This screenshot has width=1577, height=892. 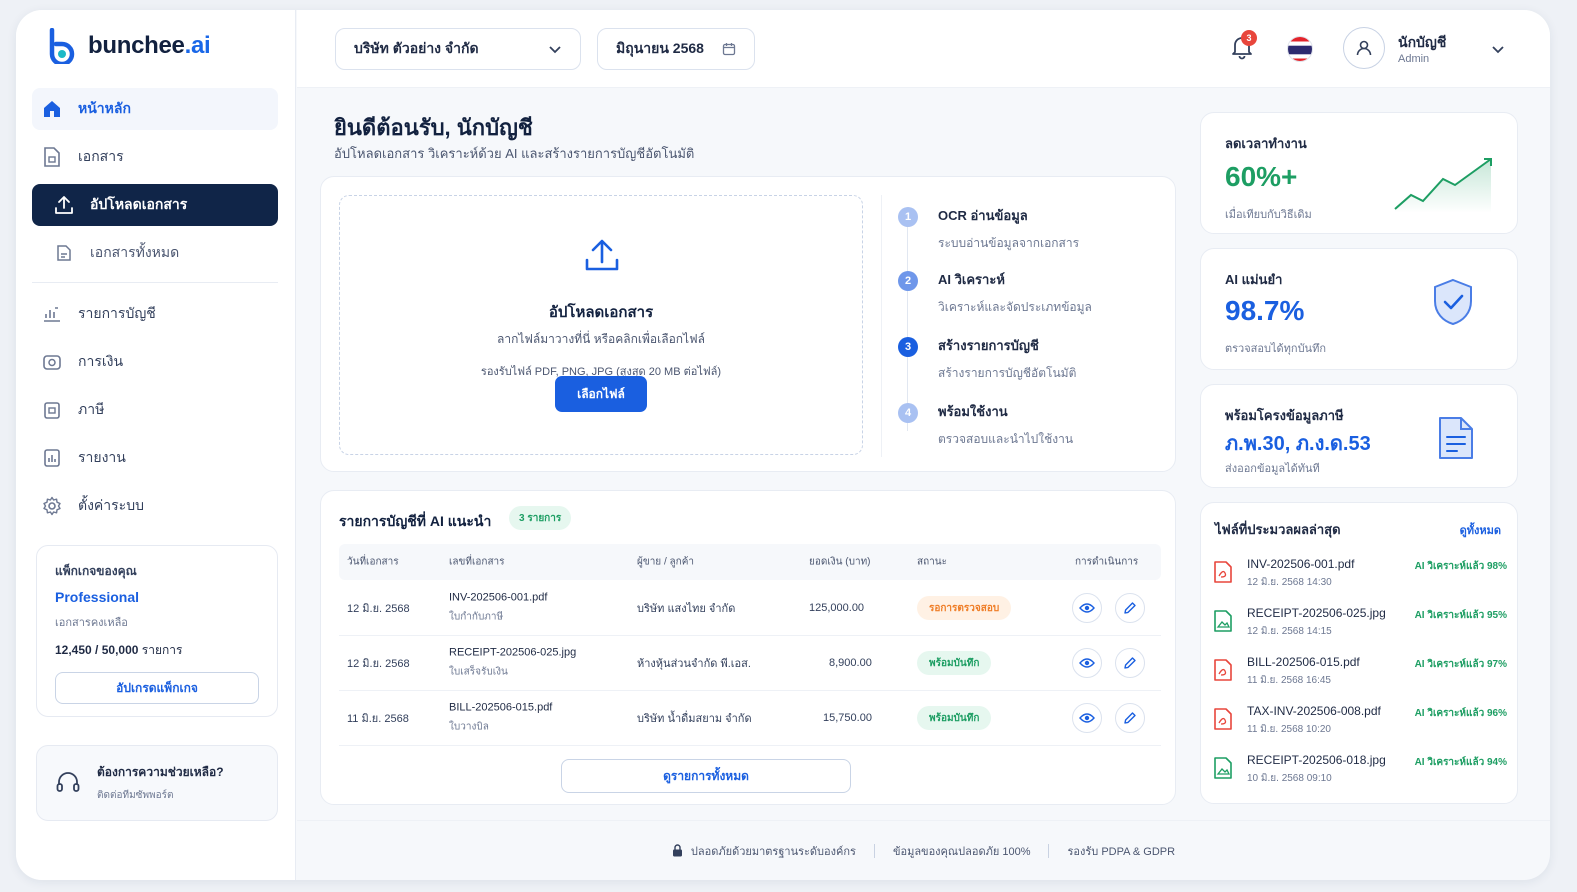 What do you see at coordinates (155, 157) in the screenshot?
I see `sidebar-item-documents: เอกสาร` at bounding box center [155, 157].